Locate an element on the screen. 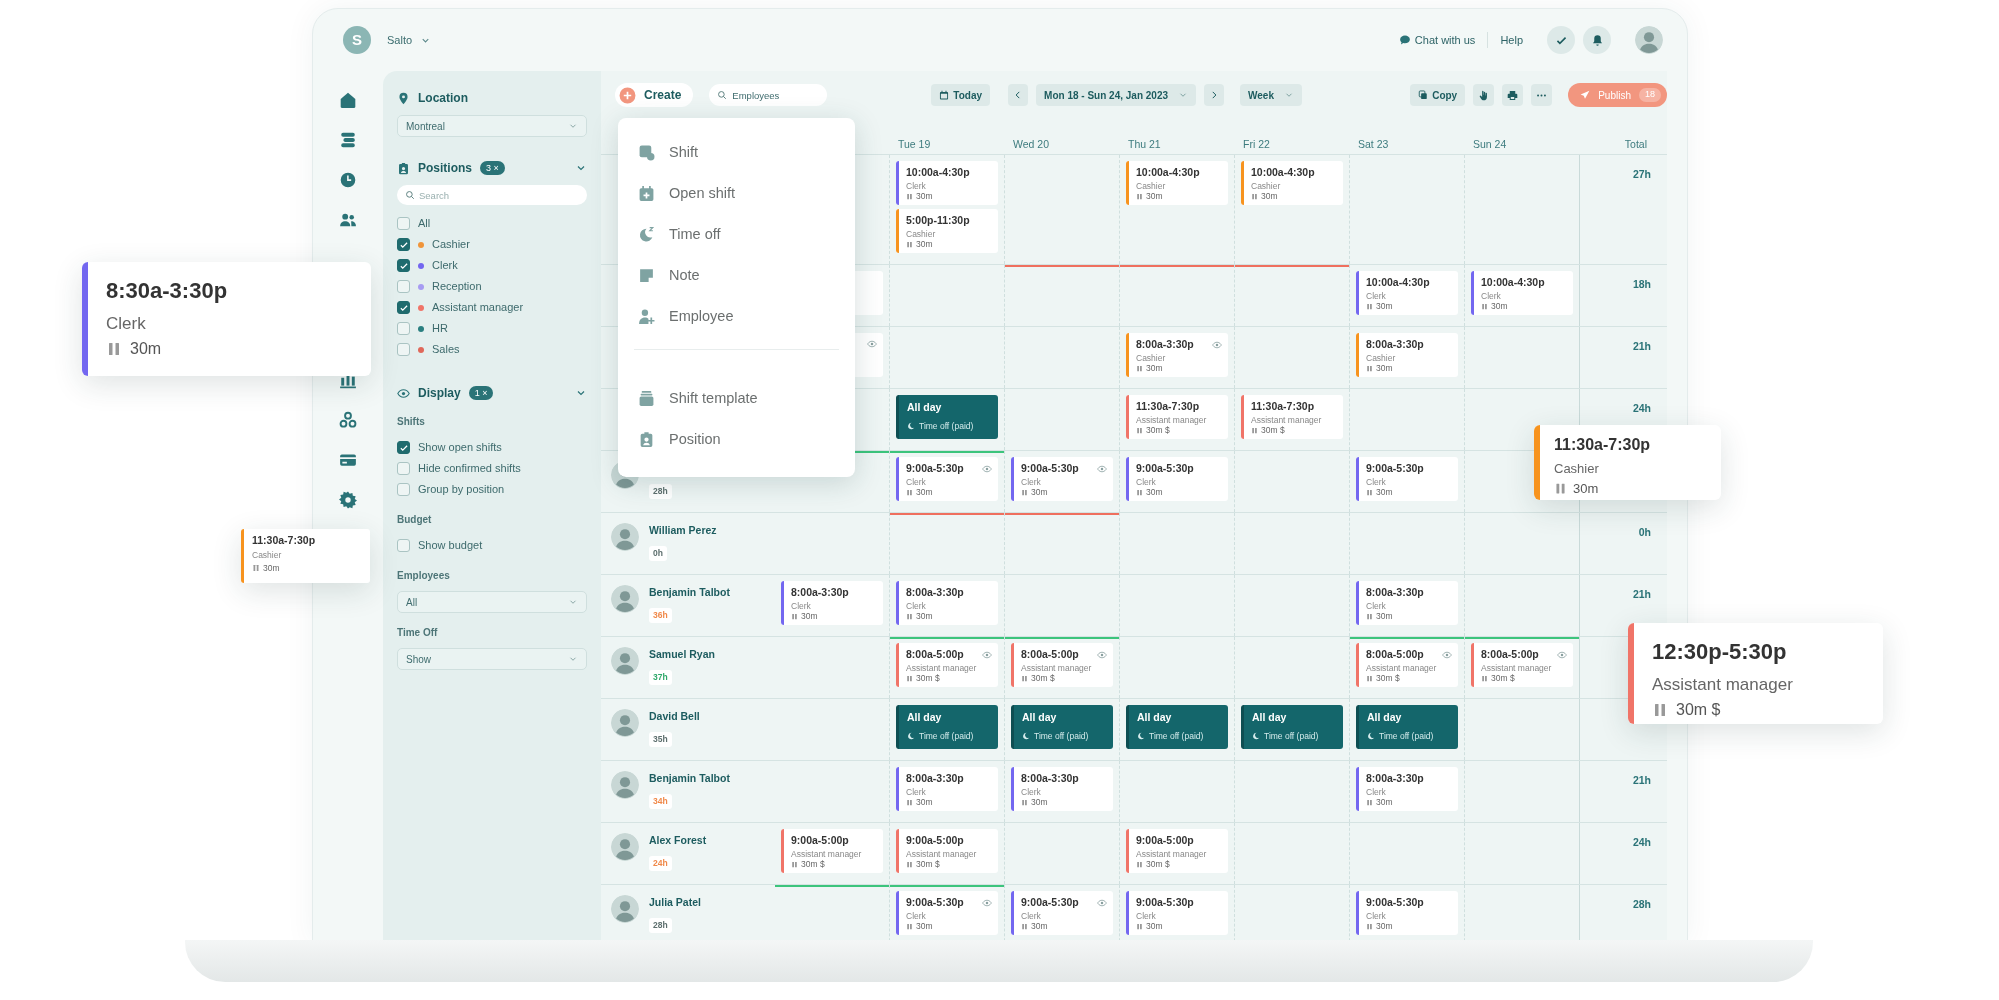 The width and height of the screenshot is (1999, 1000). menu-item: Shift is located at coordinates (736, 152).